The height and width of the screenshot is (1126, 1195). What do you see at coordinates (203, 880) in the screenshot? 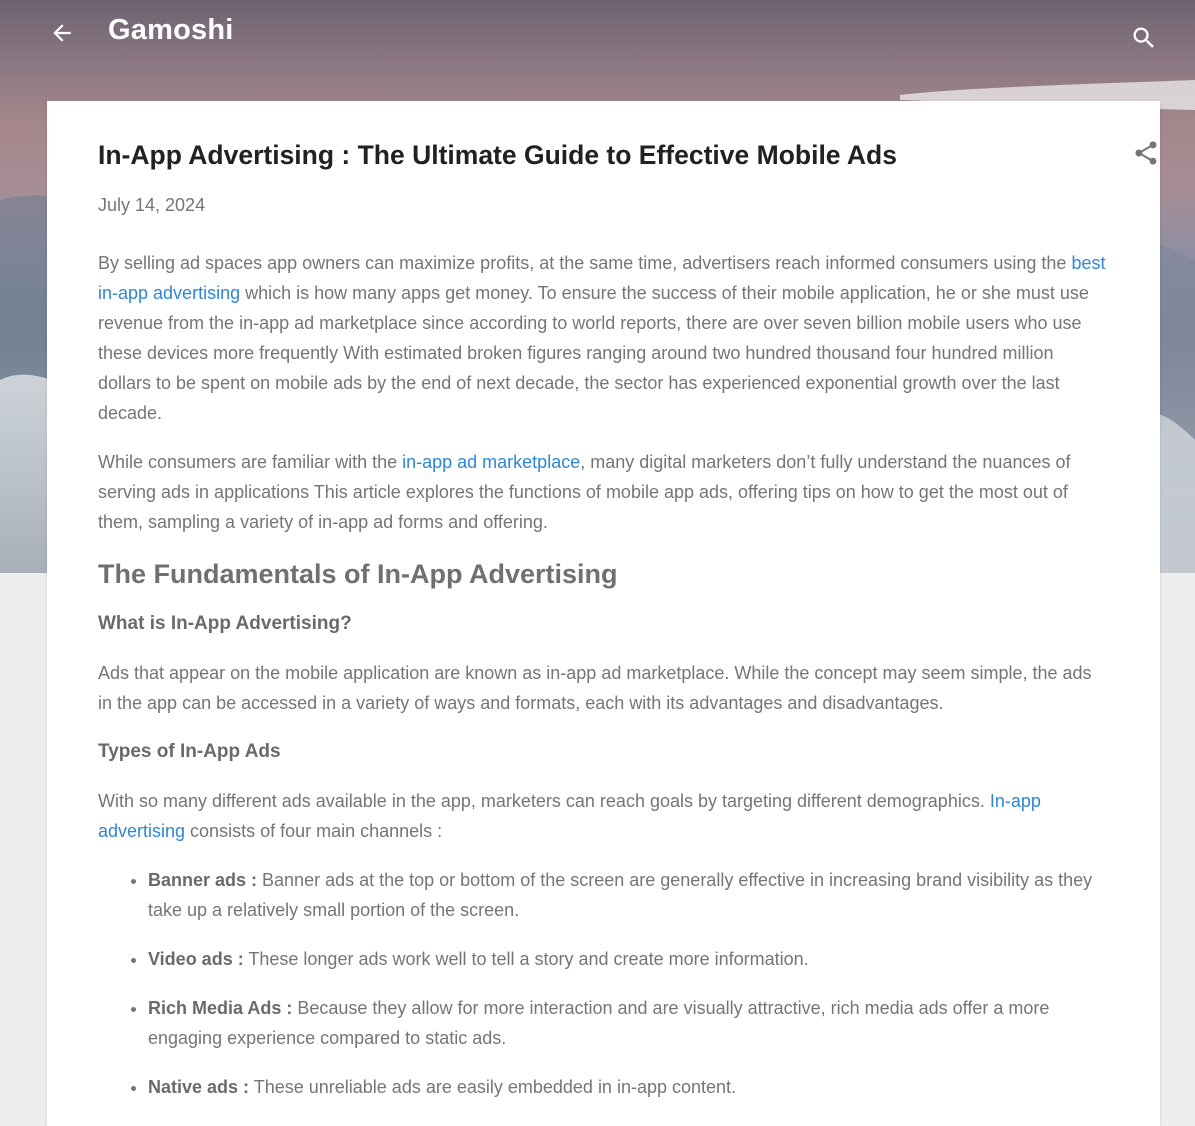
I see `list-item-label: Banner ads :` at bounding box center [203, 880].